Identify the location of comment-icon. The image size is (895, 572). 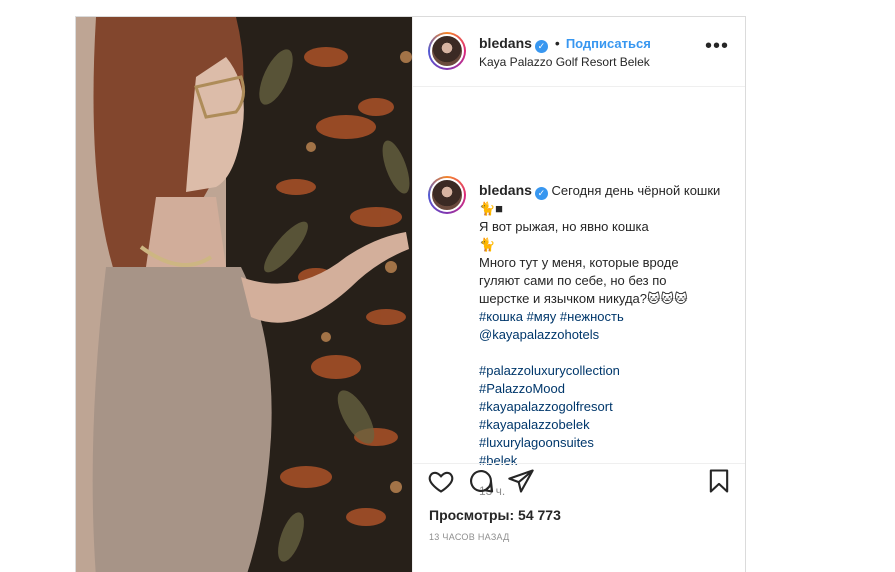
(481, 483).